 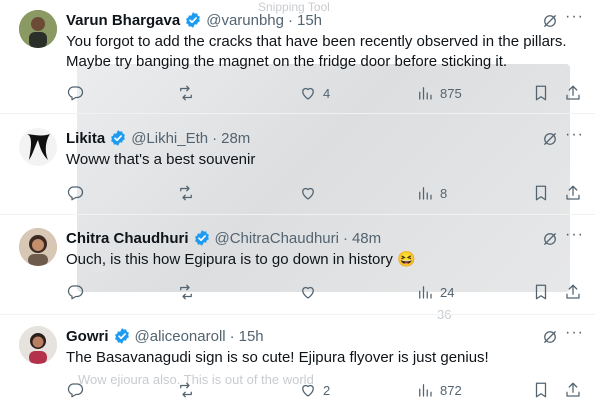 I want to click on handle: @ChitraChaudhuri, so click(x=277, y=238).